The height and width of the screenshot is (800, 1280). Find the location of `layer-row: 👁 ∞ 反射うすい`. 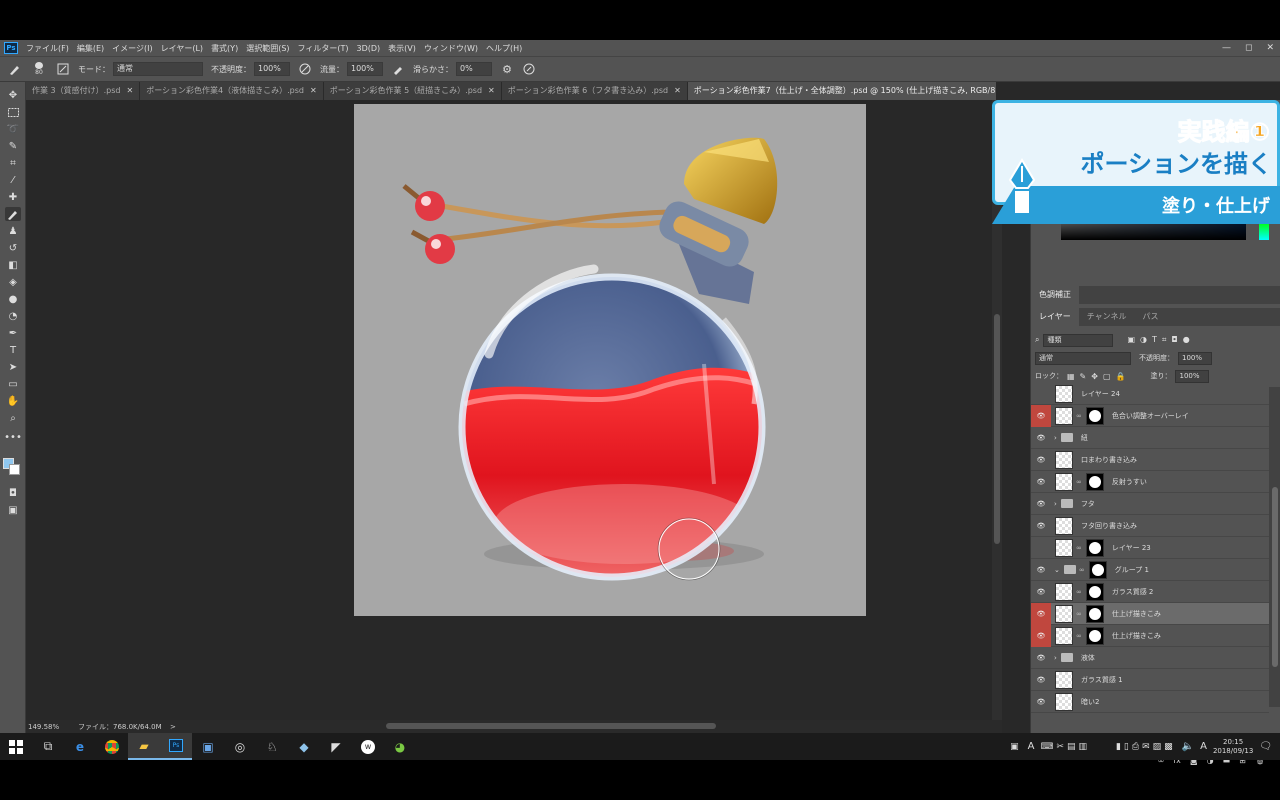

layer-row: 👁 ∞ 反射うすい is located at coordinates (1150, 482).